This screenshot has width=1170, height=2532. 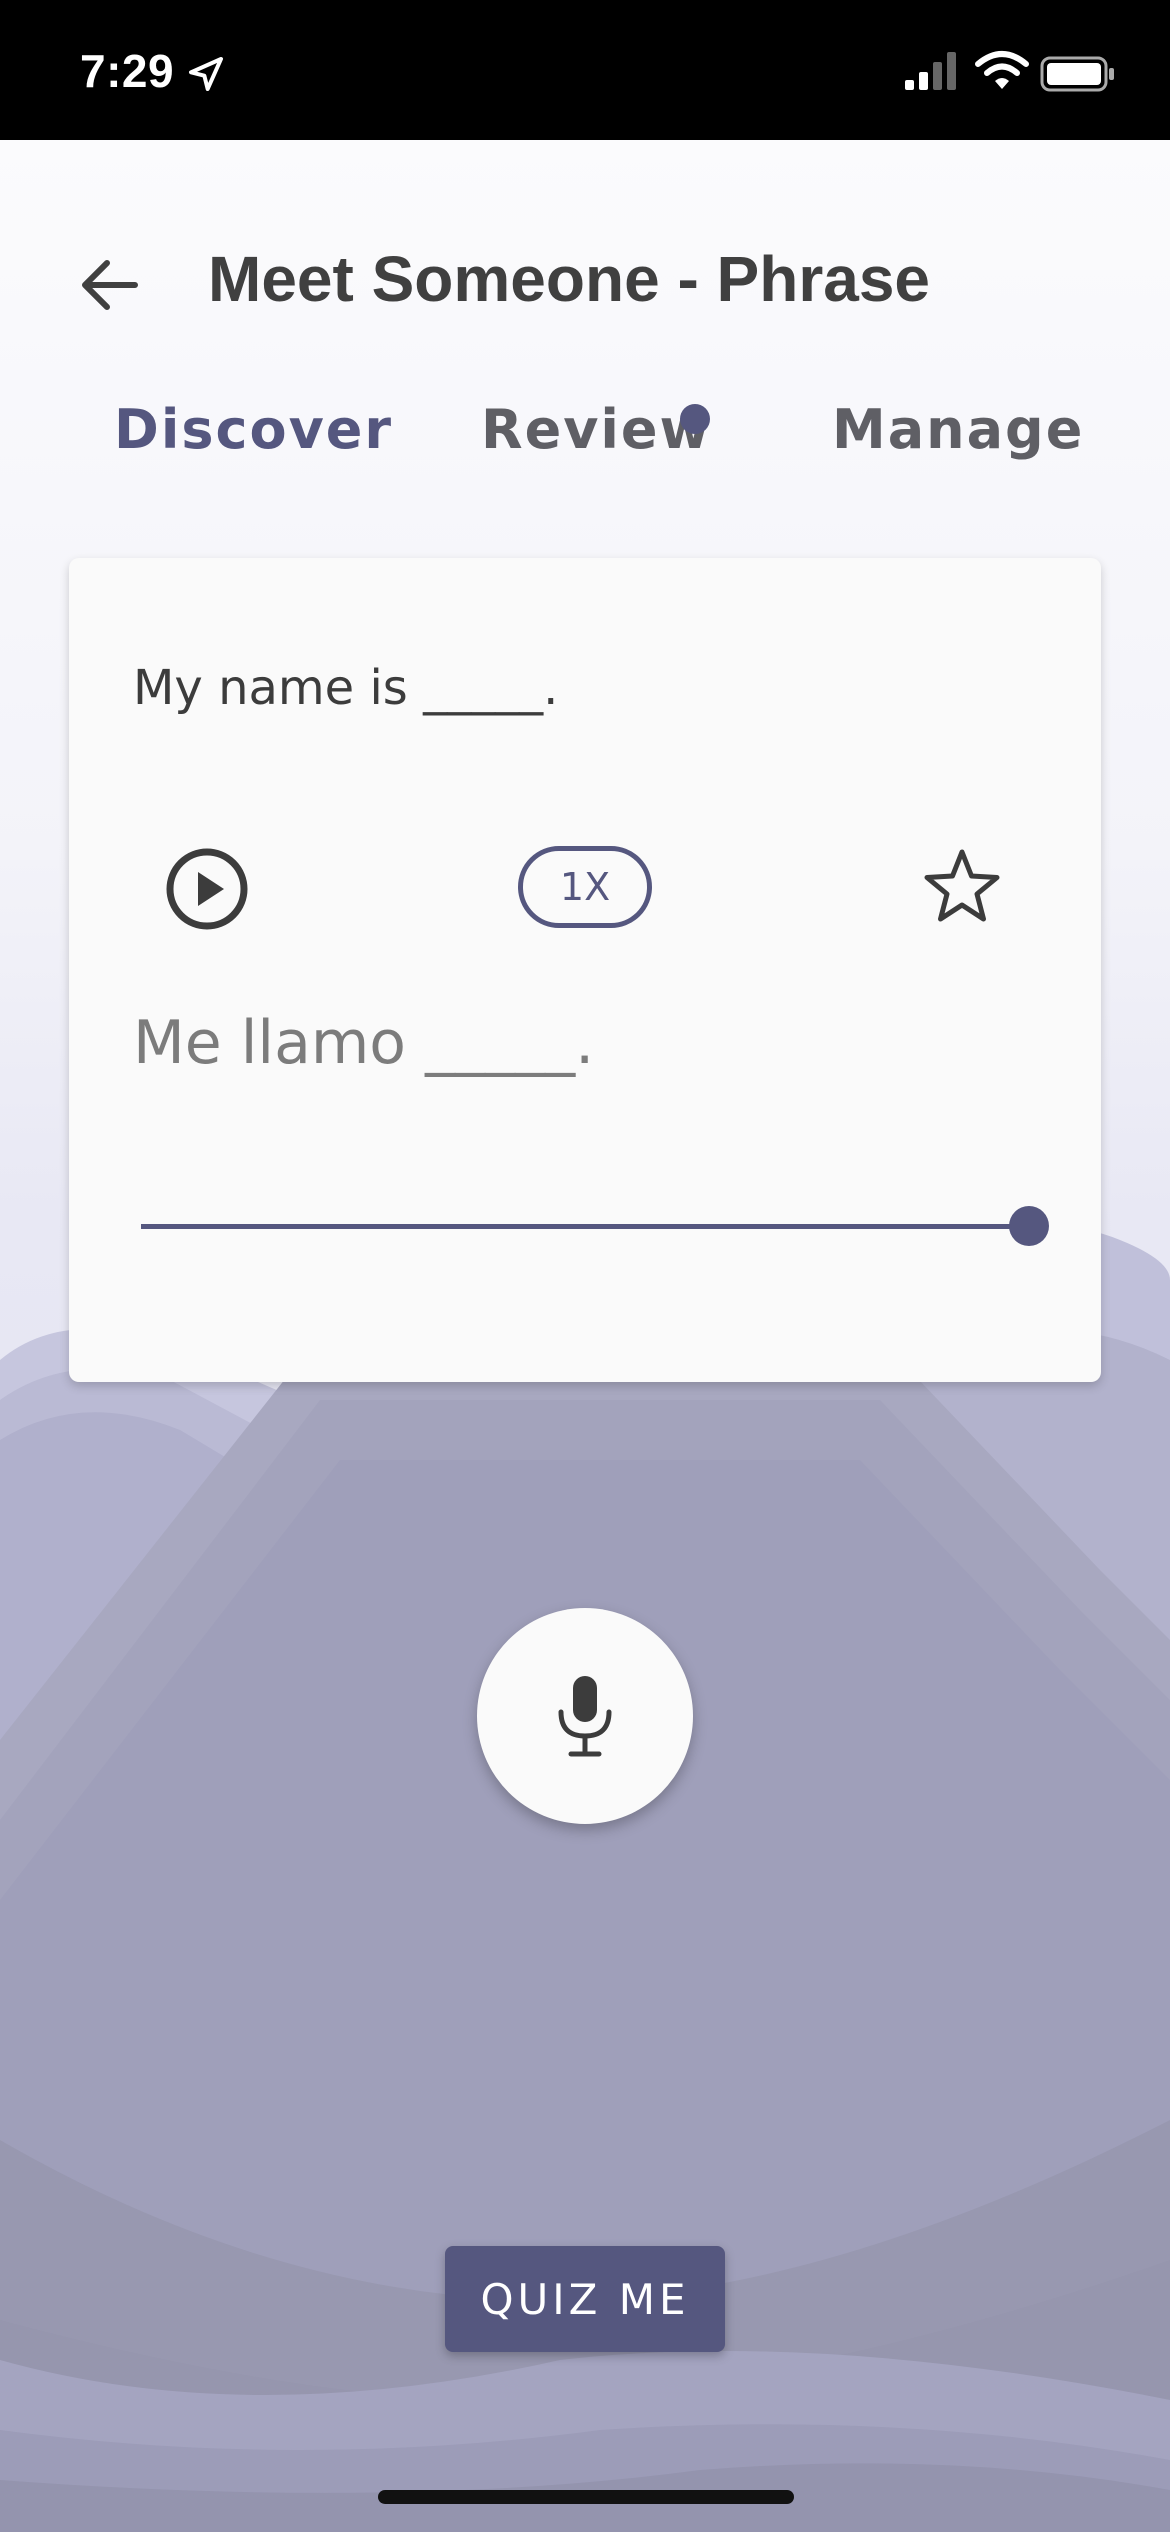 What do you see at coordinates (585, 1226) in the screenshot?
I see `playback-slider-track` at bounding box center [585, 1226].